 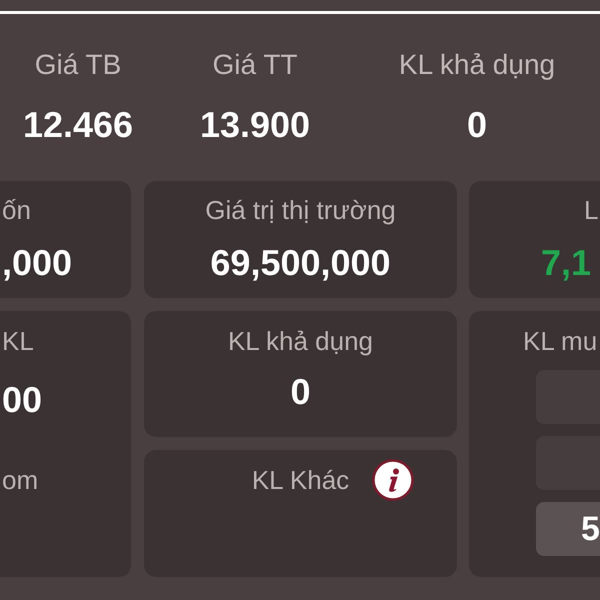 I want to click on card-value: 0, so click(x=300, y=392).